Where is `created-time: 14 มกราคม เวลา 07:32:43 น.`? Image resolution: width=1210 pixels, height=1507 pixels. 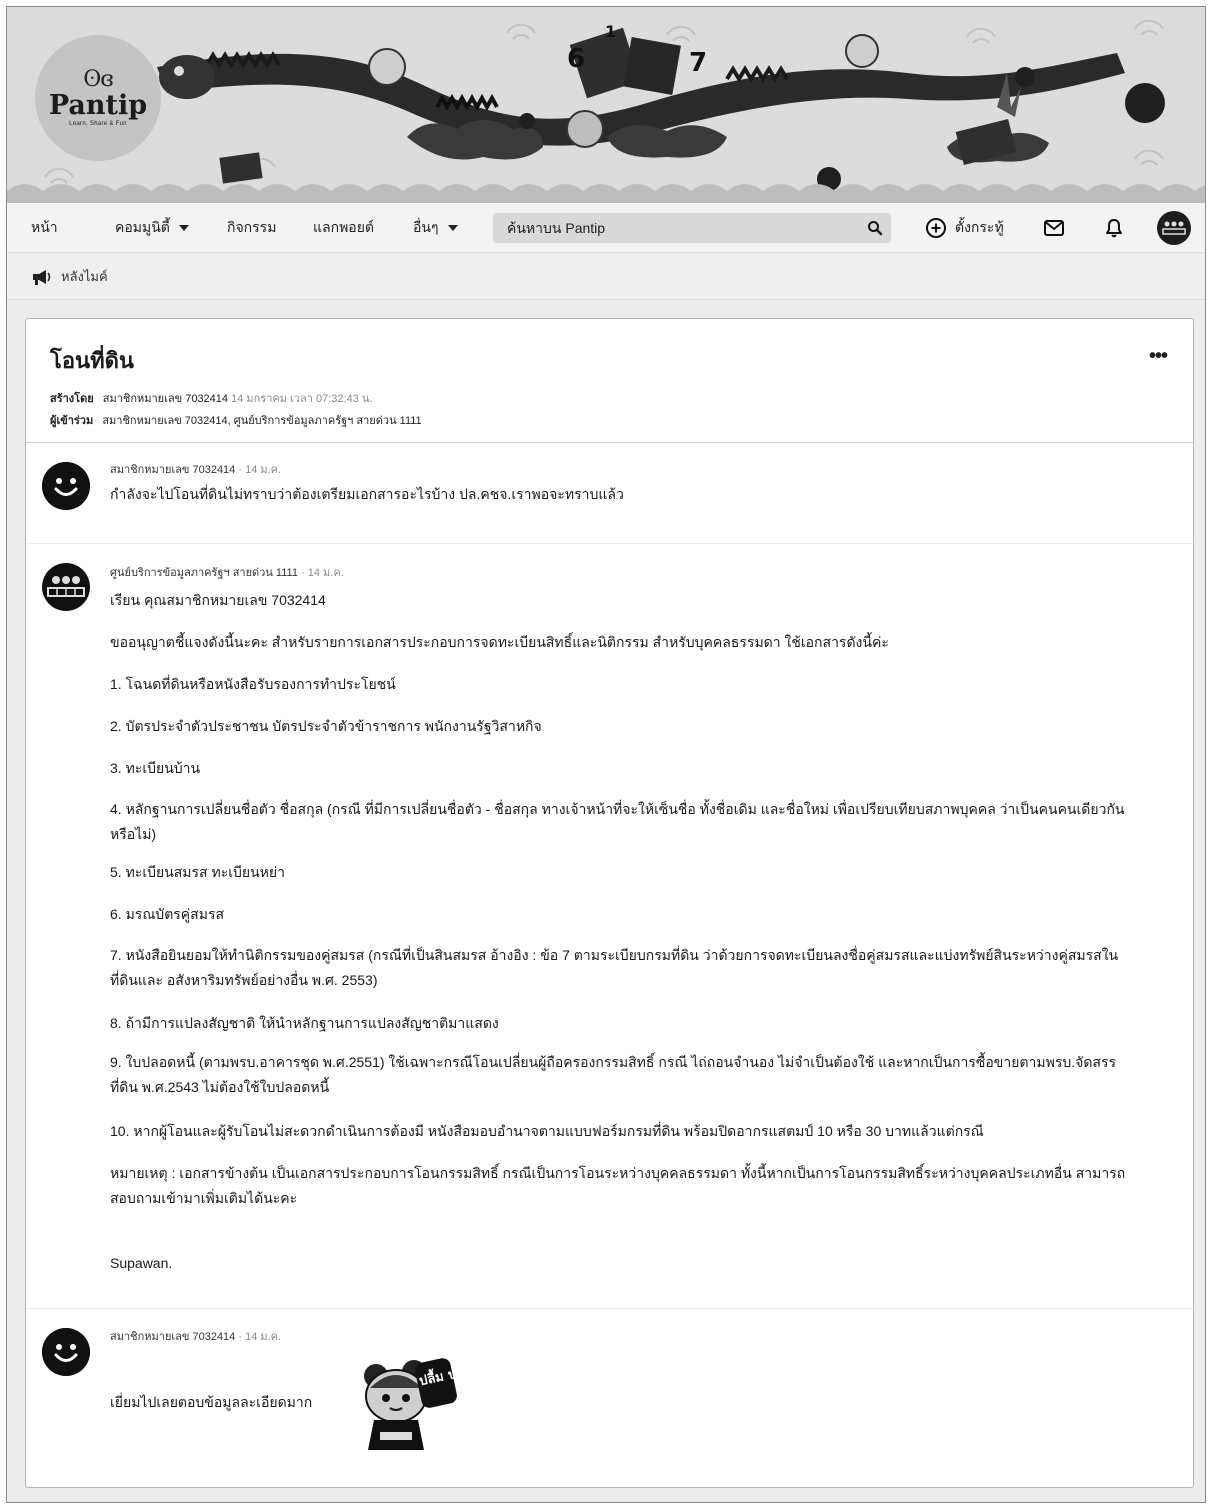
created-time: 14 มกราคม เวลา 07:32:43 น. is located at coordinates (302, 399).